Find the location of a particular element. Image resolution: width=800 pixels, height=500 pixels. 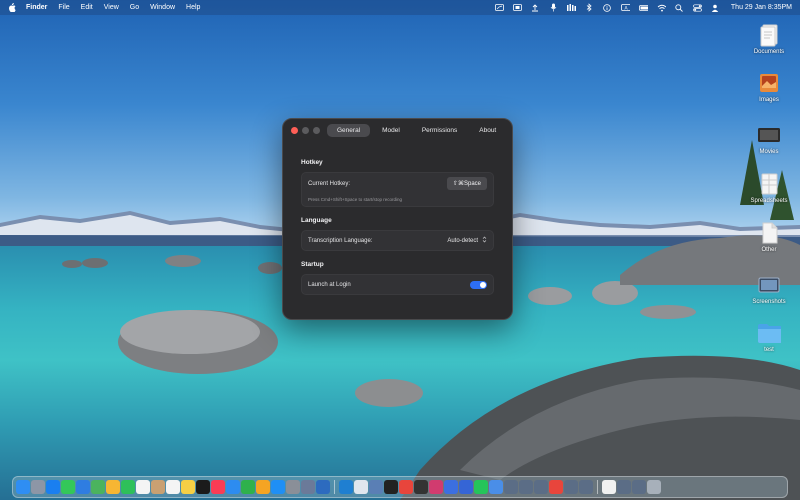

window-app-4-icon is located at coordinates (571, 487).